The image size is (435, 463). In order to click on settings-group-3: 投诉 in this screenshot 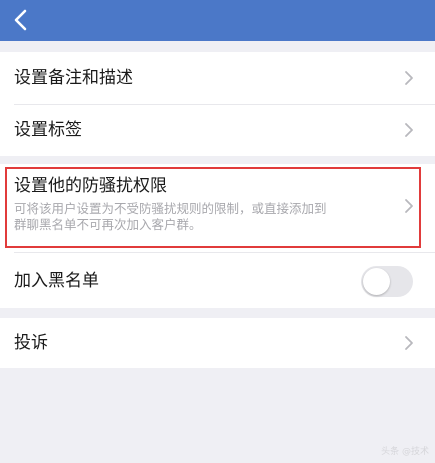, I will do `click(217, 343)`.